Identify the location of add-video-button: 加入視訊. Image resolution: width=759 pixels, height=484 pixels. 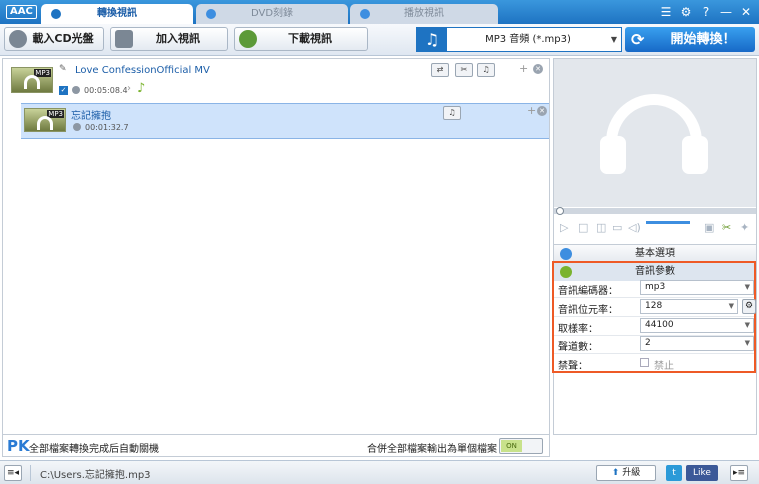
(169, 39).